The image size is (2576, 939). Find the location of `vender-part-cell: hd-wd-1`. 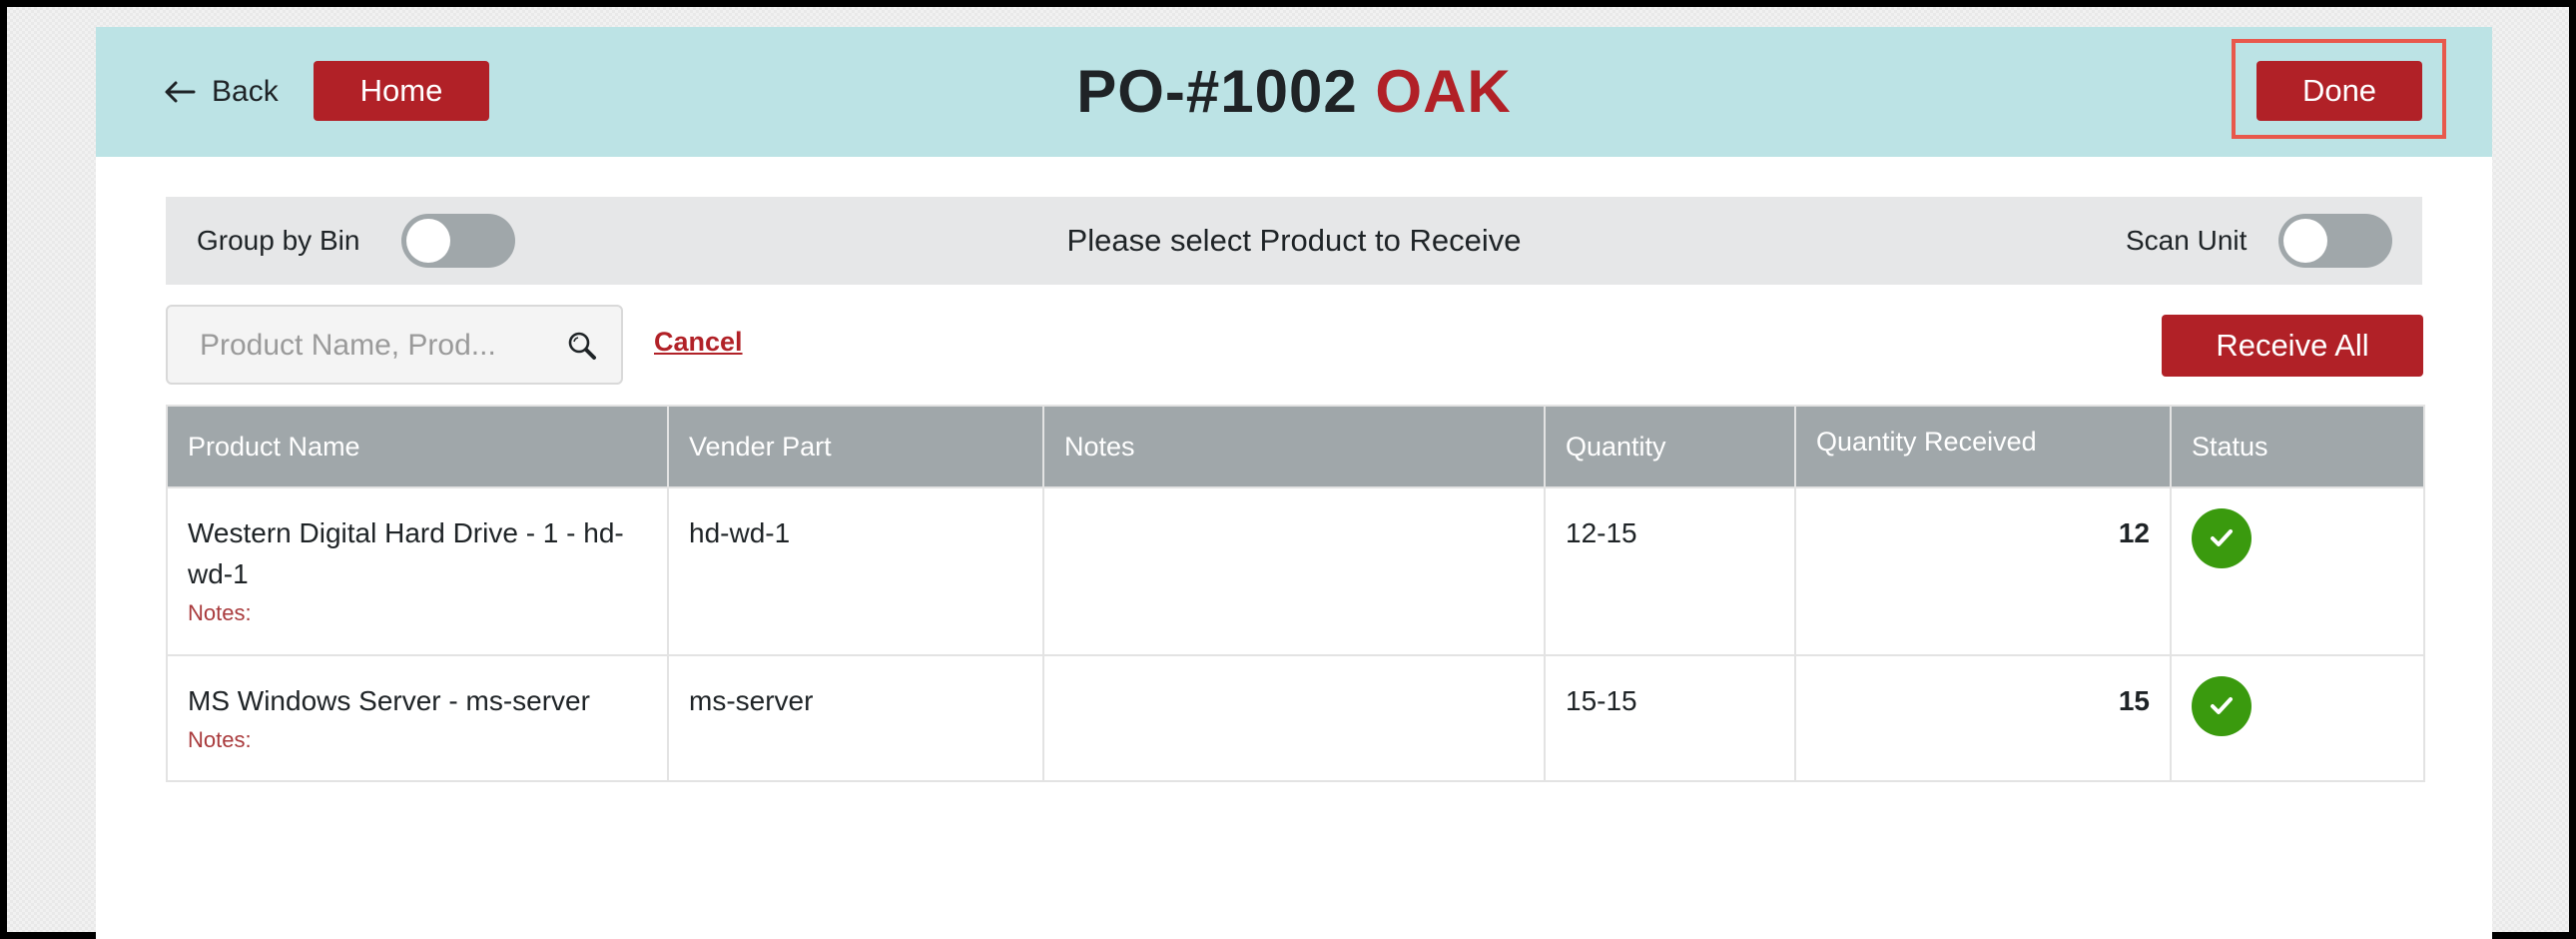

vender-part-cell: hd-wd-1 is located at coordinates (855, 571).